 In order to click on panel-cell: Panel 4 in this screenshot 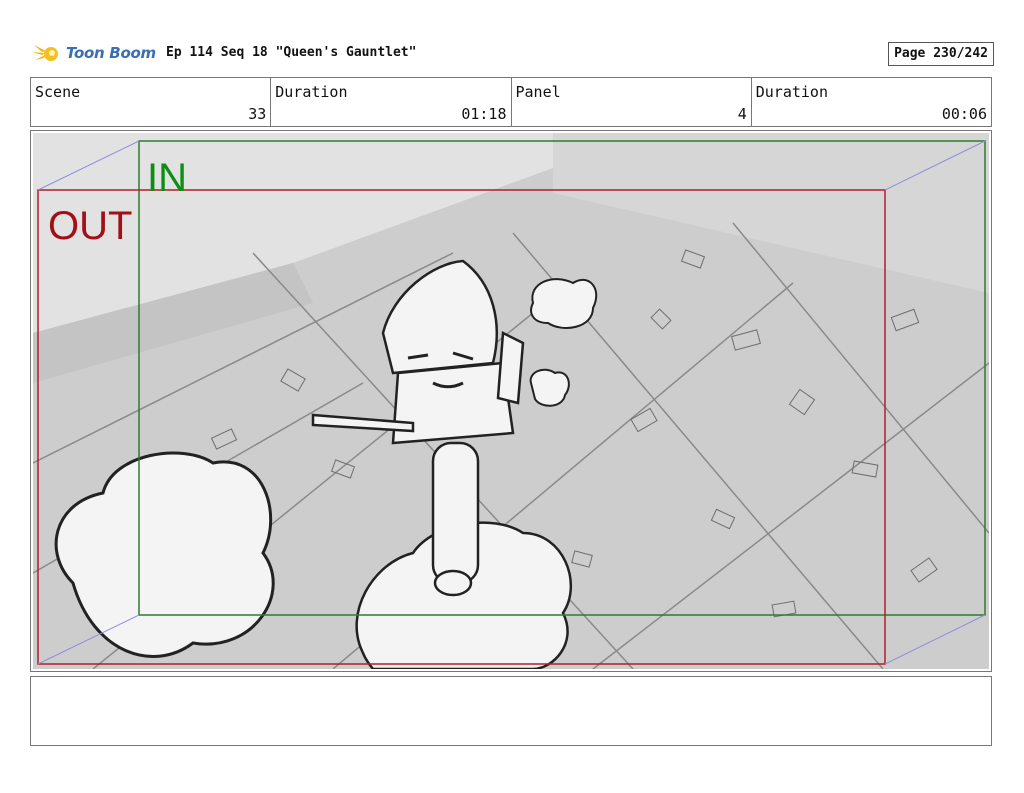, I will do `click(632, 102)`.